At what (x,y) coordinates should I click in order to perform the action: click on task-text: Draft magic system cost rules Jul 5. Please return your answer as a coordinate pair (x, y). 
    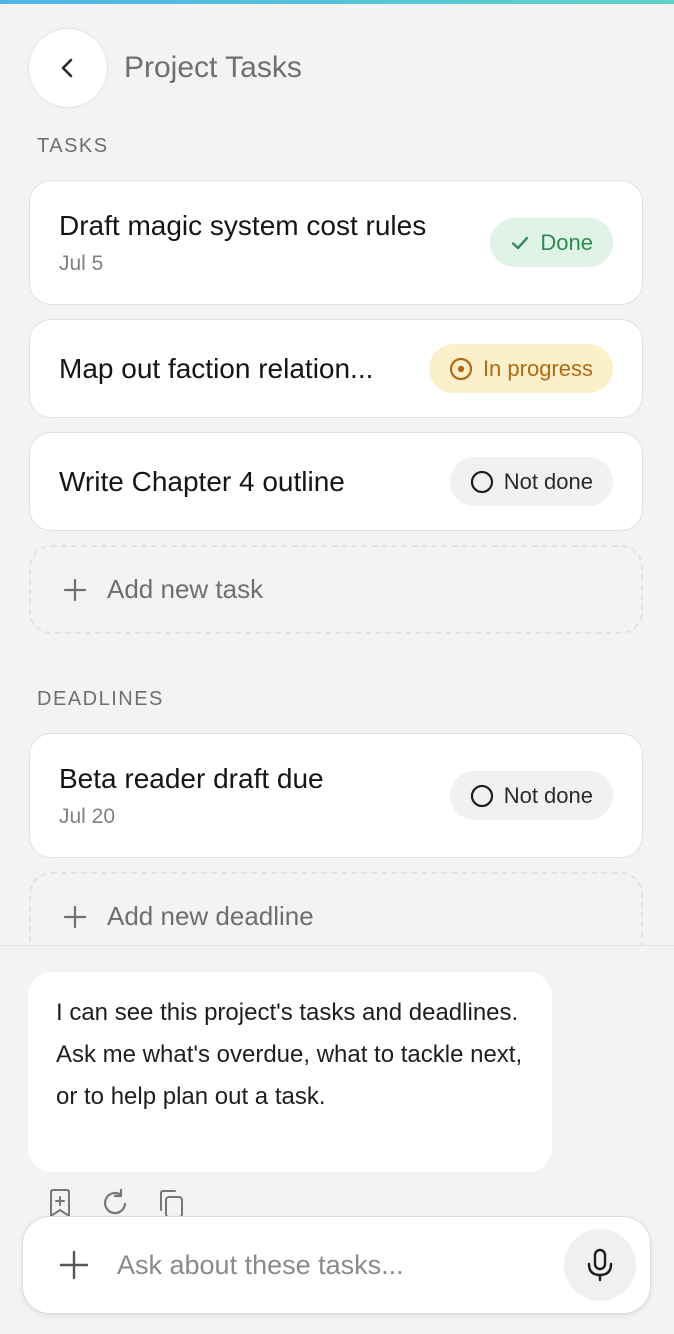
    Looking at the image, I should click on (242, 243).